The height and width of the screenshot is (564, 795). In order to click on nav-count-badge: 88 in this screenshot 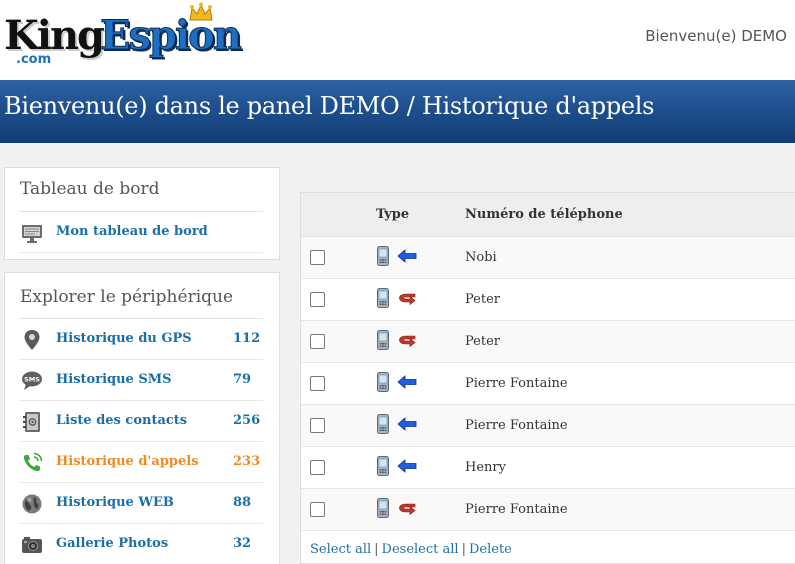, I will do `click(242, 502)`.